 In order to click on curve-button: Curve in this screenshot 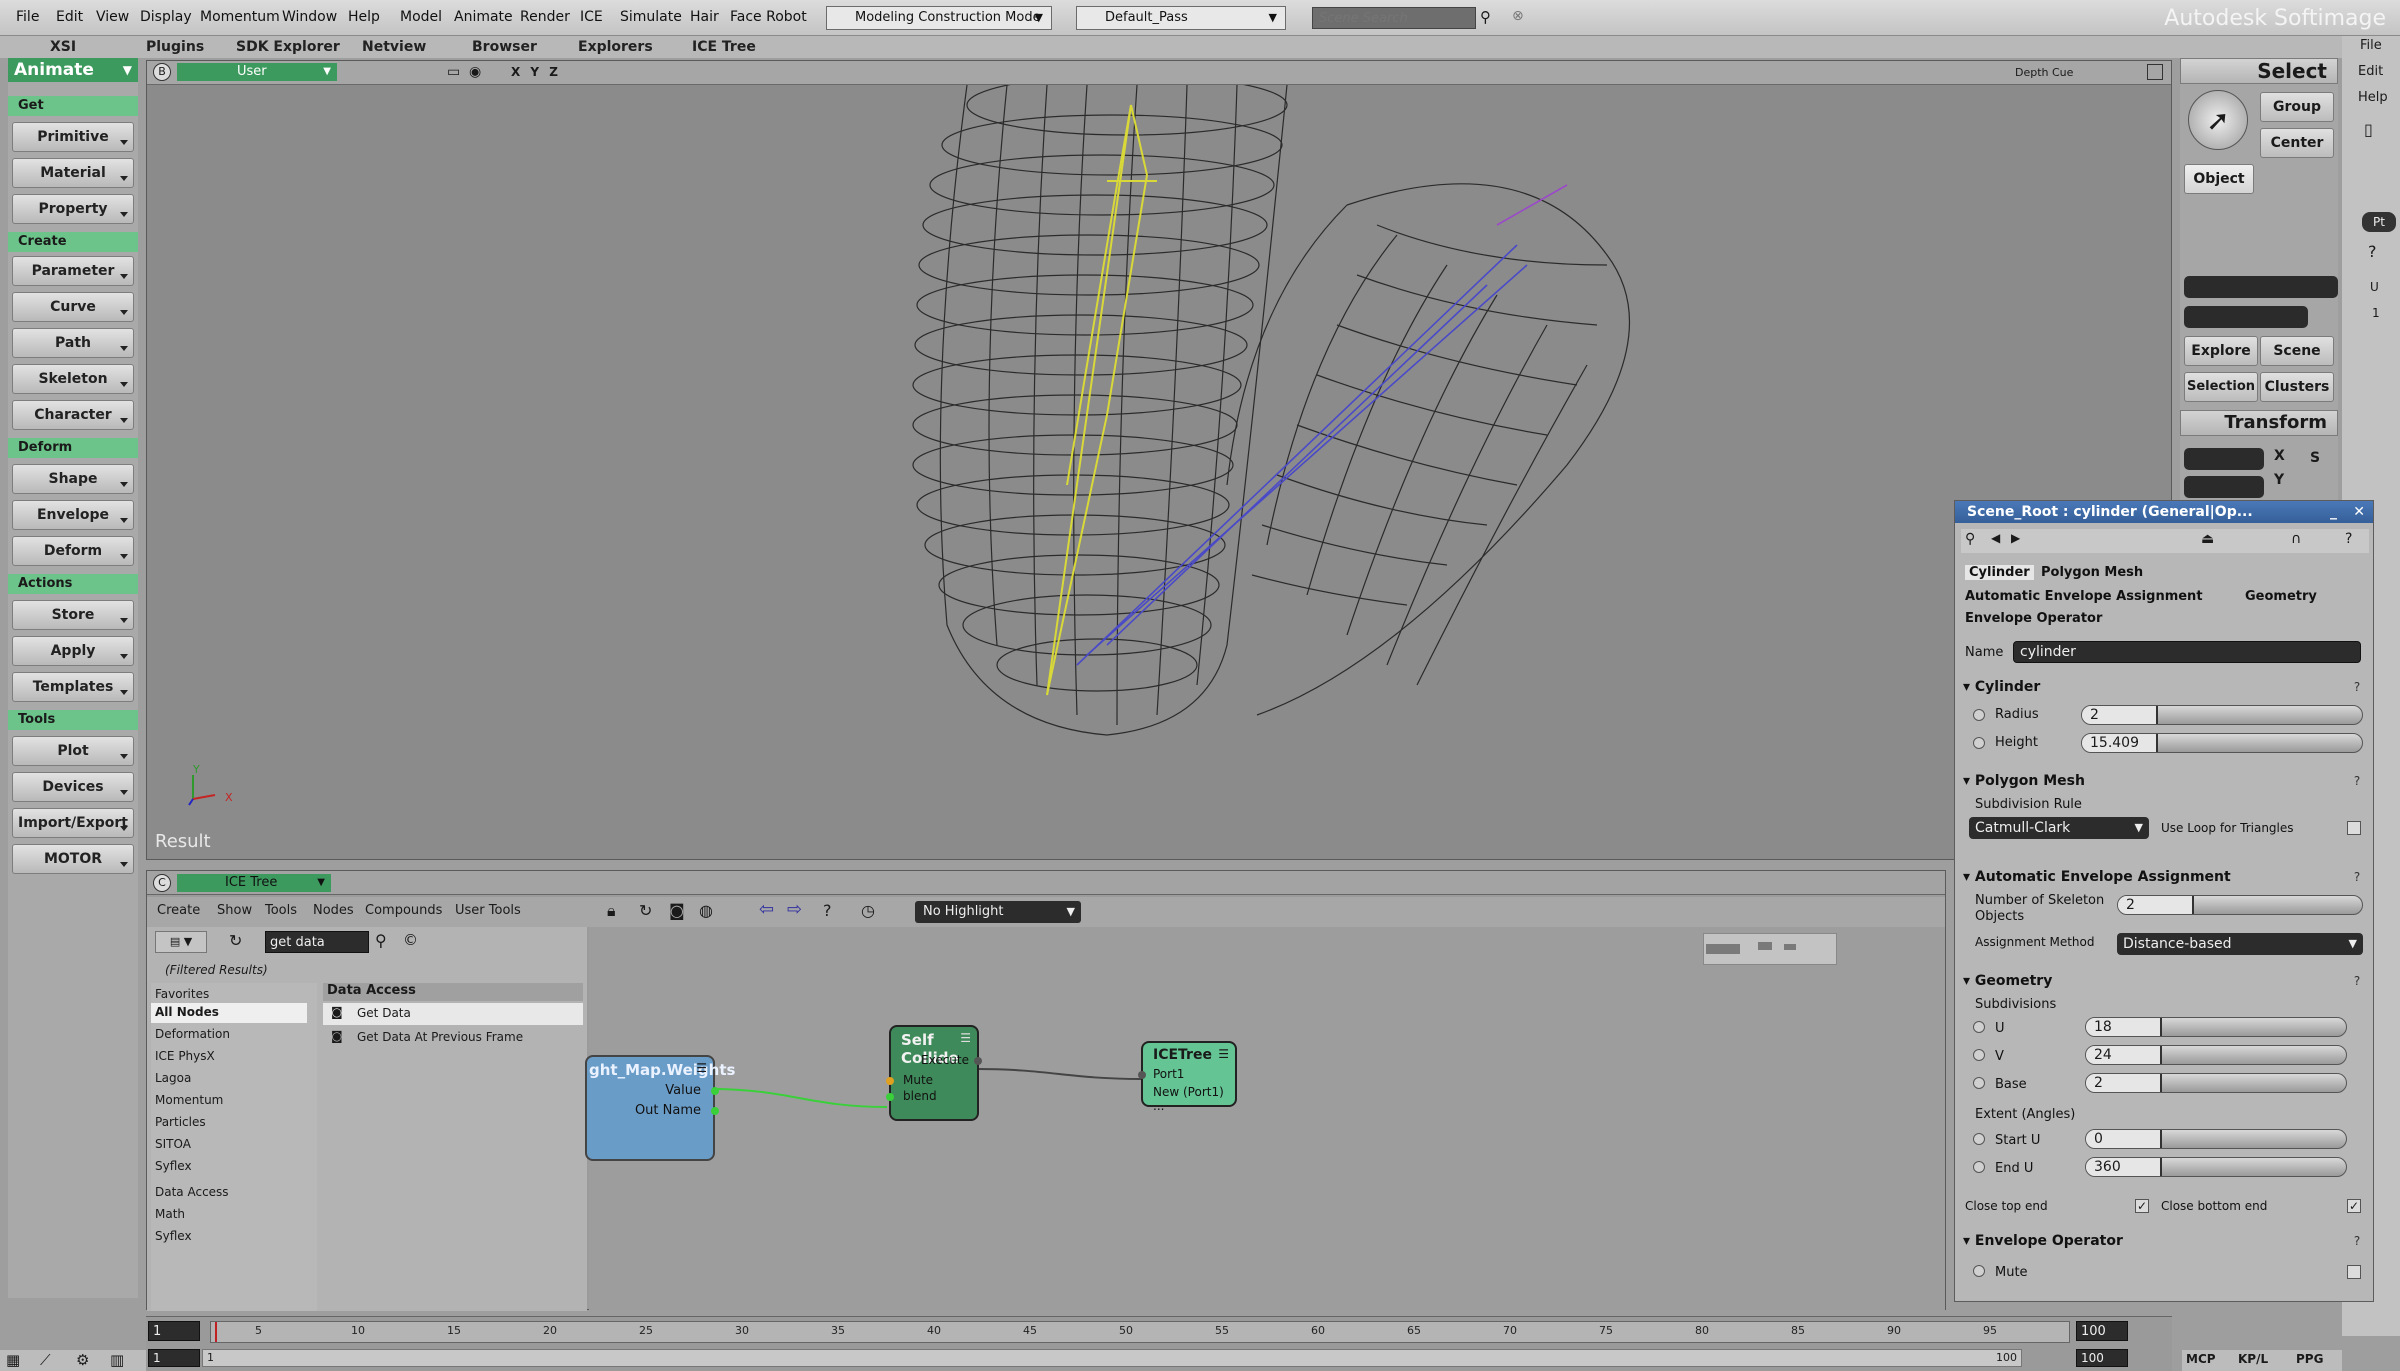, I will do `click(73, 307)`.